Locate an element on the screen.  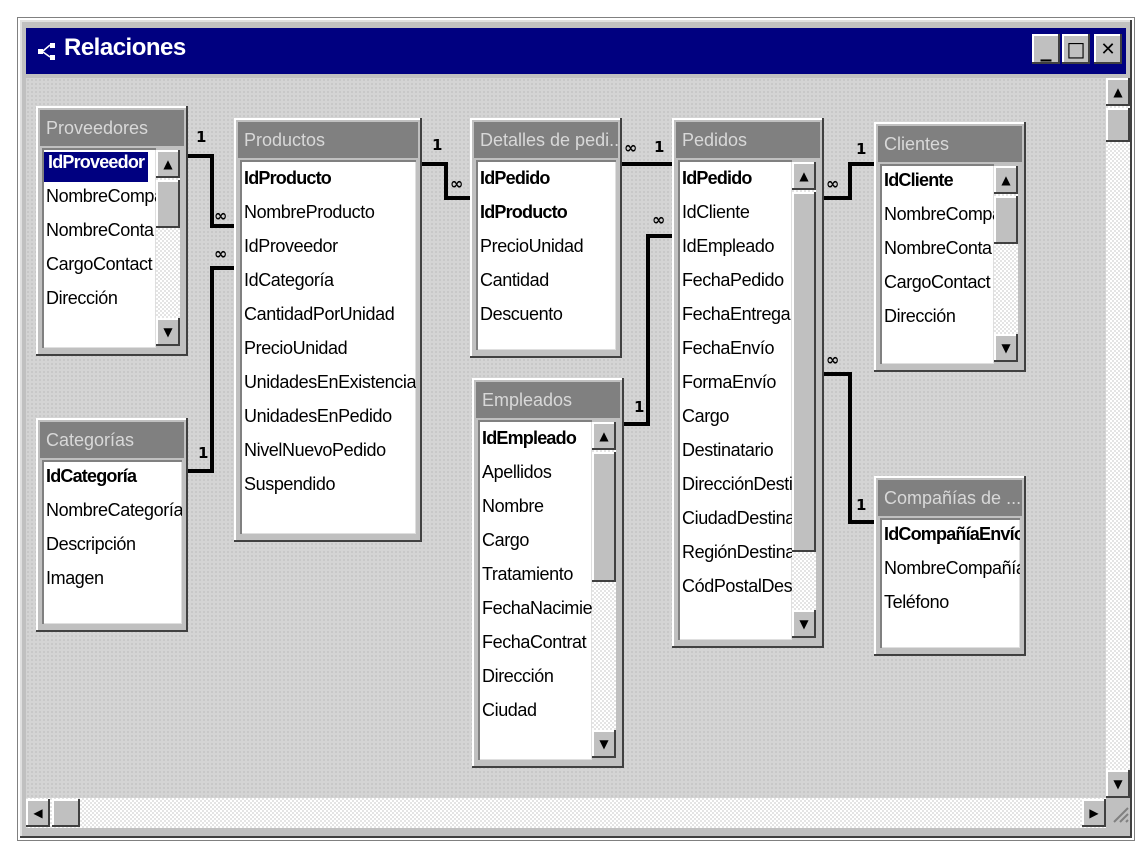
field-item: Ciudad is located at coordinates (509, 715).